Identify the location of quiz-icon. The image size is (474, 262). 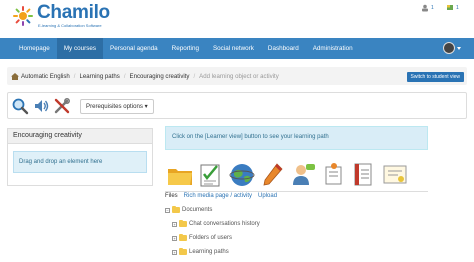
(211, 175).